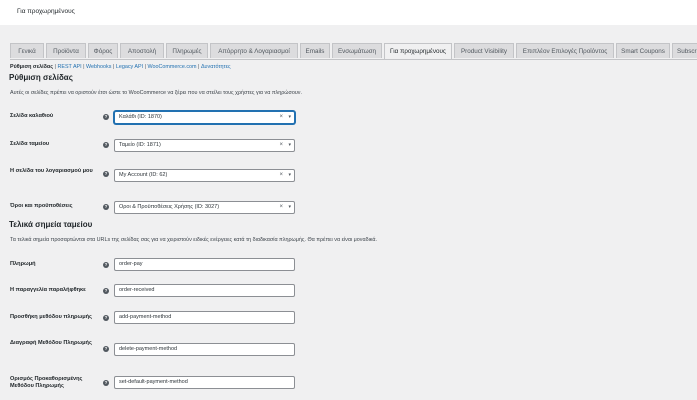 This screenshot has height=400, width=697. Describe the element at coordinates (643, 50) in the screenshot. I see `tab-smart-coupons: Smart Coupons` at that location.